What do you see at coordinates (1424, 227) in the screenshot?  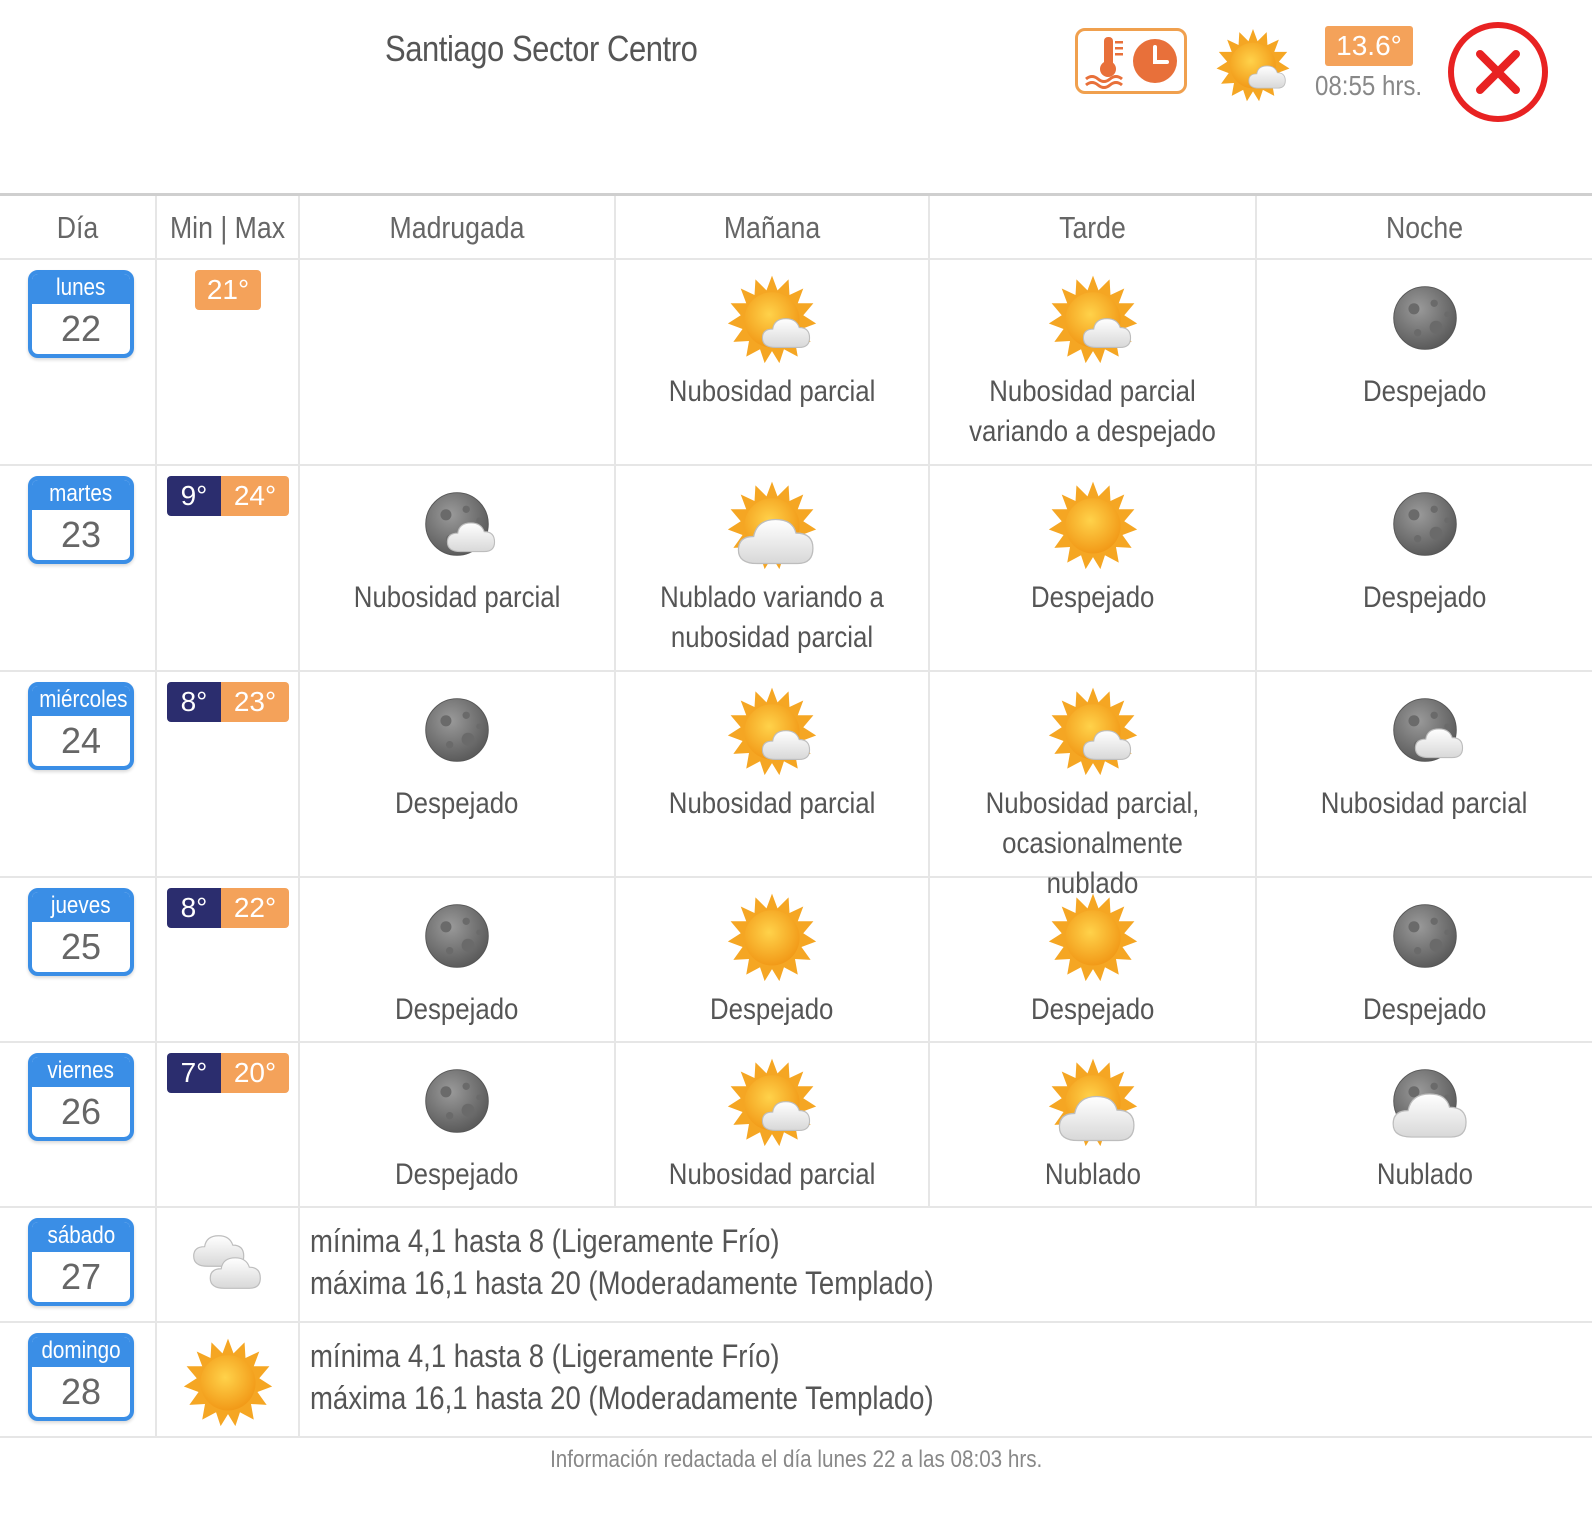 I see `header-noche: Noche` at bounding box center [1424, 227].